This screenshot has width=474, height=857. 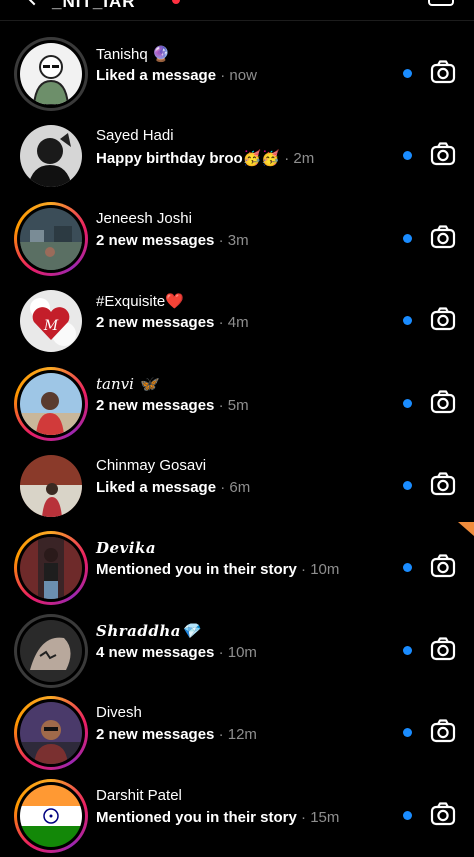 I want to click on username-title: _NIT_IAR, so click(x=94, y=6).